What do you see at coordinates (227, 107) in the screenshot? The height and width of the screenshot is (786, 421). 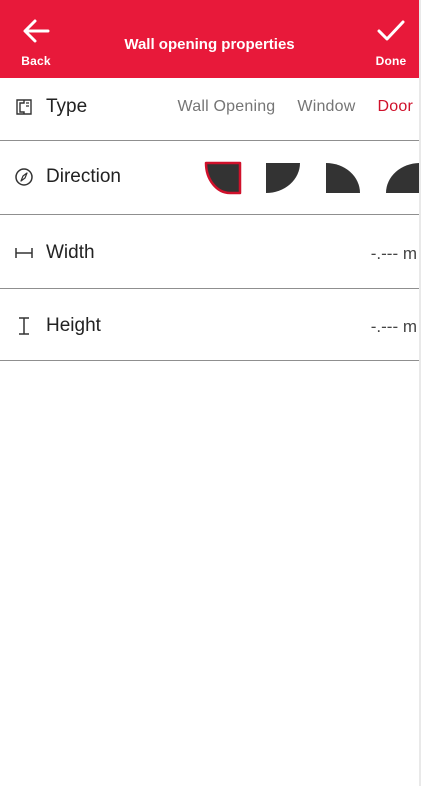 I see `type-option-wall-opening: Wall Opening` at bounding box center [227, 107].